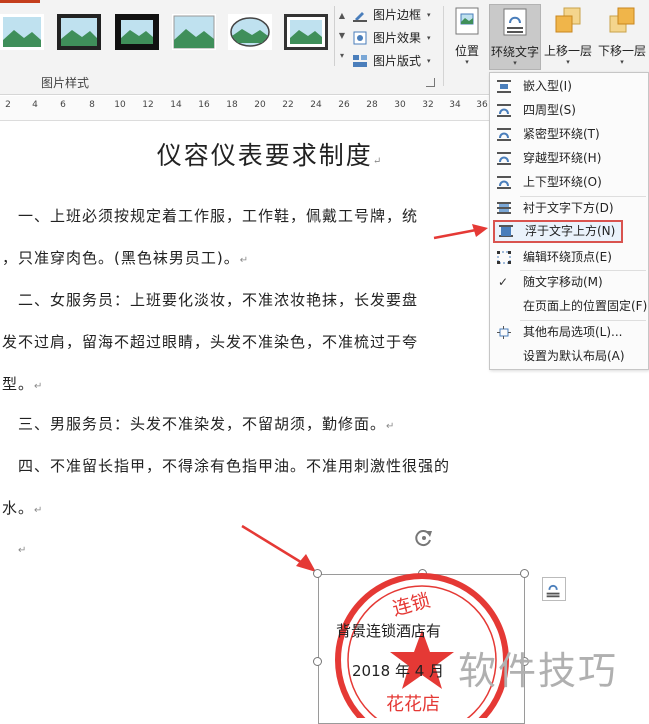  What do you see at coordinates (569, 86) in the screenshot?
I see `menu-item-inline: 嵌入型(I)` at bounding box center [569, 86].